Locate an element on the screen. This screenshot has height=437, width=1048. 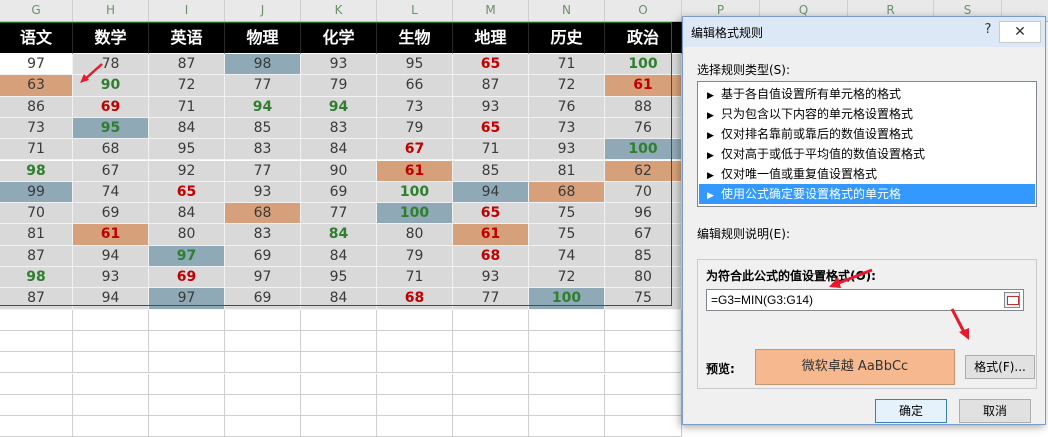
column-title-cell: 生物 is located at coordinates (415, 38).